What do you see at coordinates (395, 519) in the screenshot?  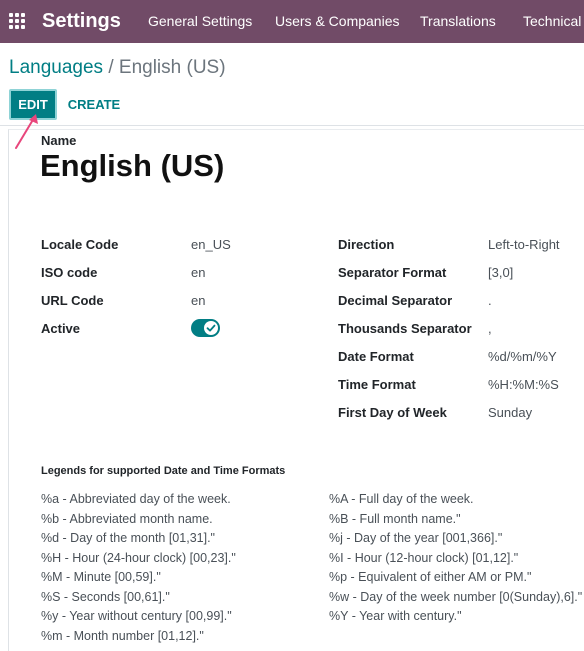 I see `legend-item: %B - Full month name."` at bounding box center [395, 519].